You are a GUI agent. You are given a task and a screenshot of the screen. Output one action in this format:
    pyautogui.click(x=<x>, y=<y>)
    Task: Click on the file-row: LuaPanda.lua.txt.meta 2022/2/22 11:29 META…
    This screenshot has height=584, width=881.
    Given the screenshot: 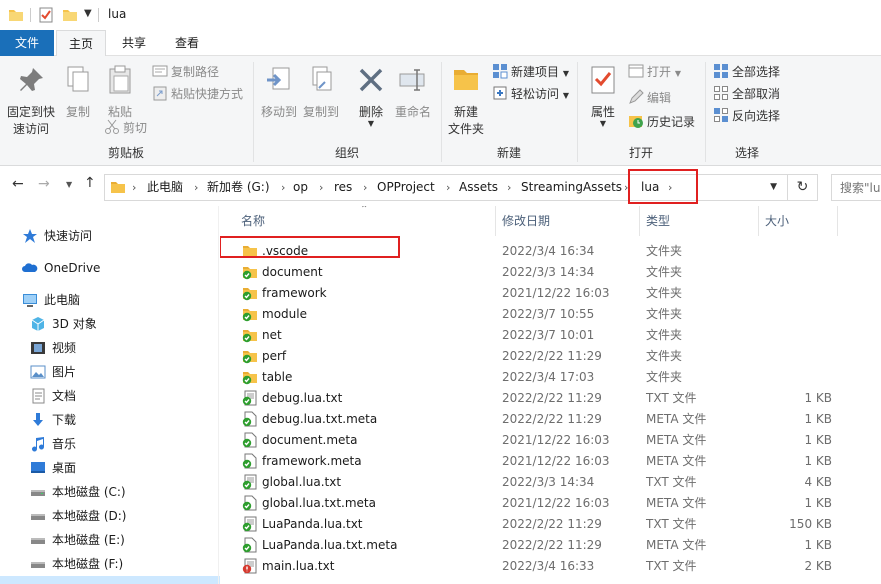 What is the action you would take?
    pyautogui.click(x=550, y=545)
    